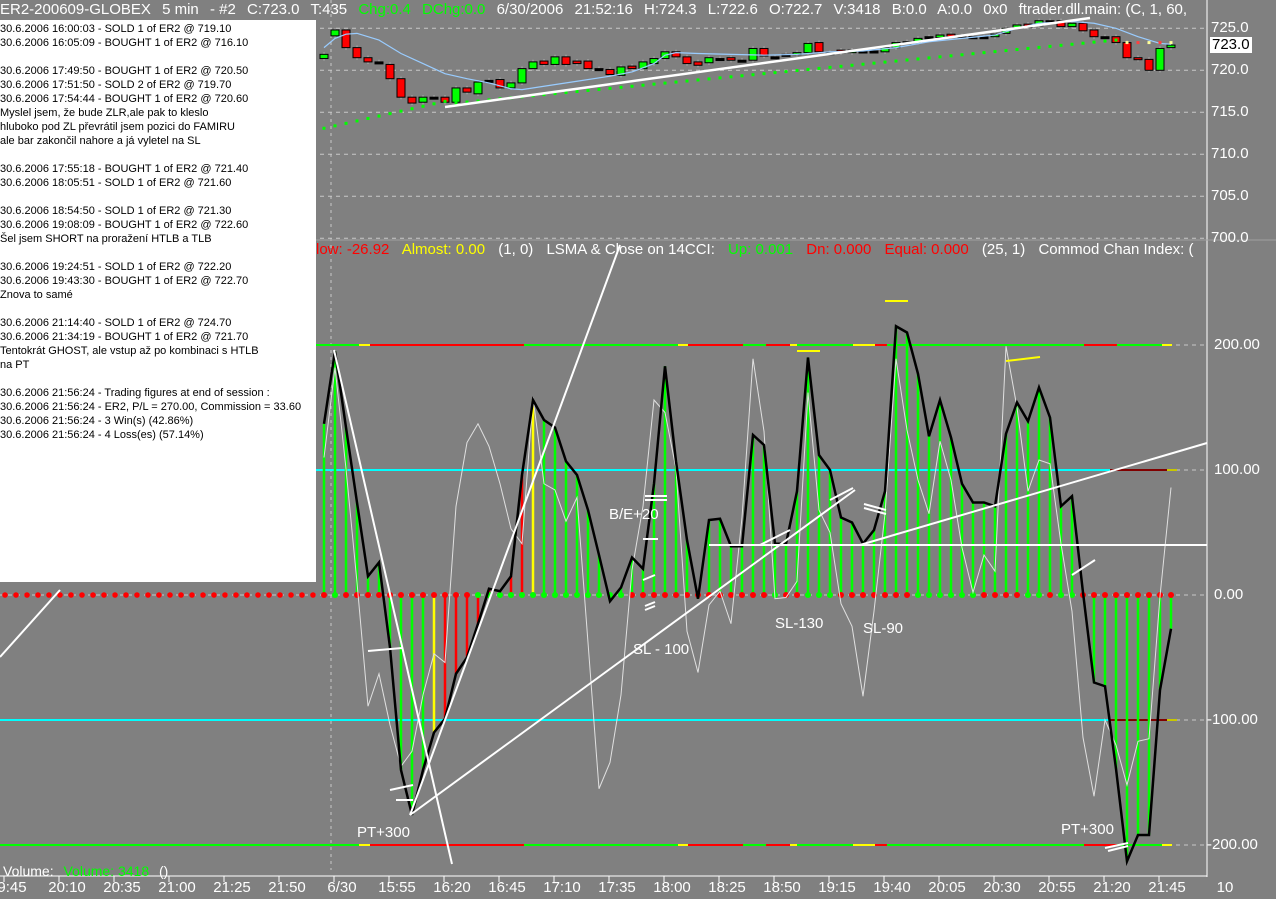 The image size is (1276, 899). Describe the element at coordinates (1230, 112) in the screenshot. I see `price-axis-label: 715.0` at that location.